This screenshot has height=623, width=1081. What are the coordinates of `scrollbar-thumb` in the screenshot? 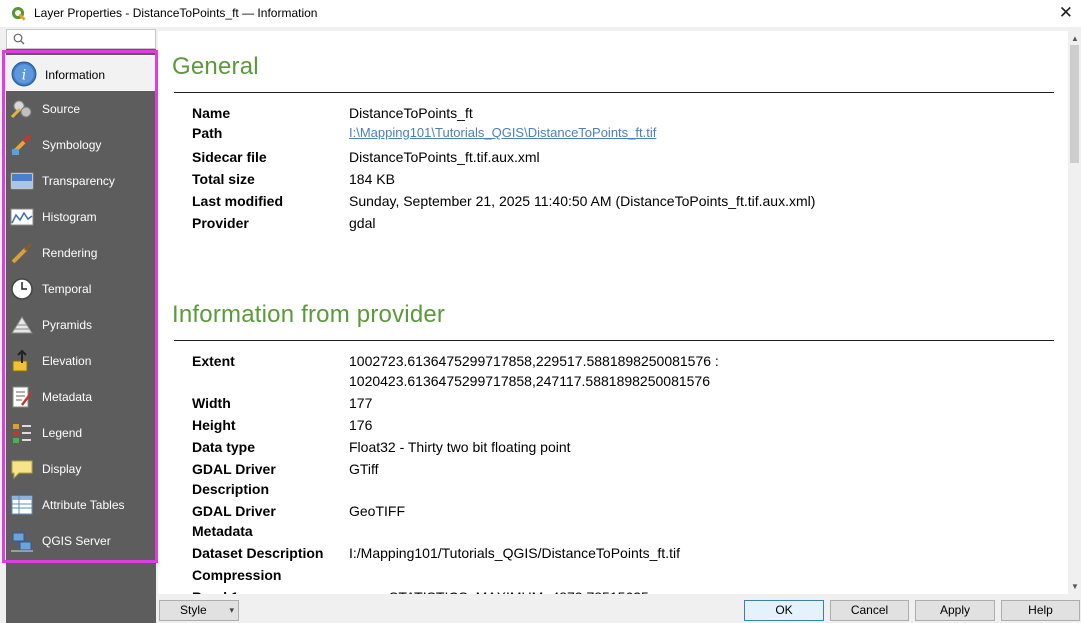 It's located at (1074, 104).